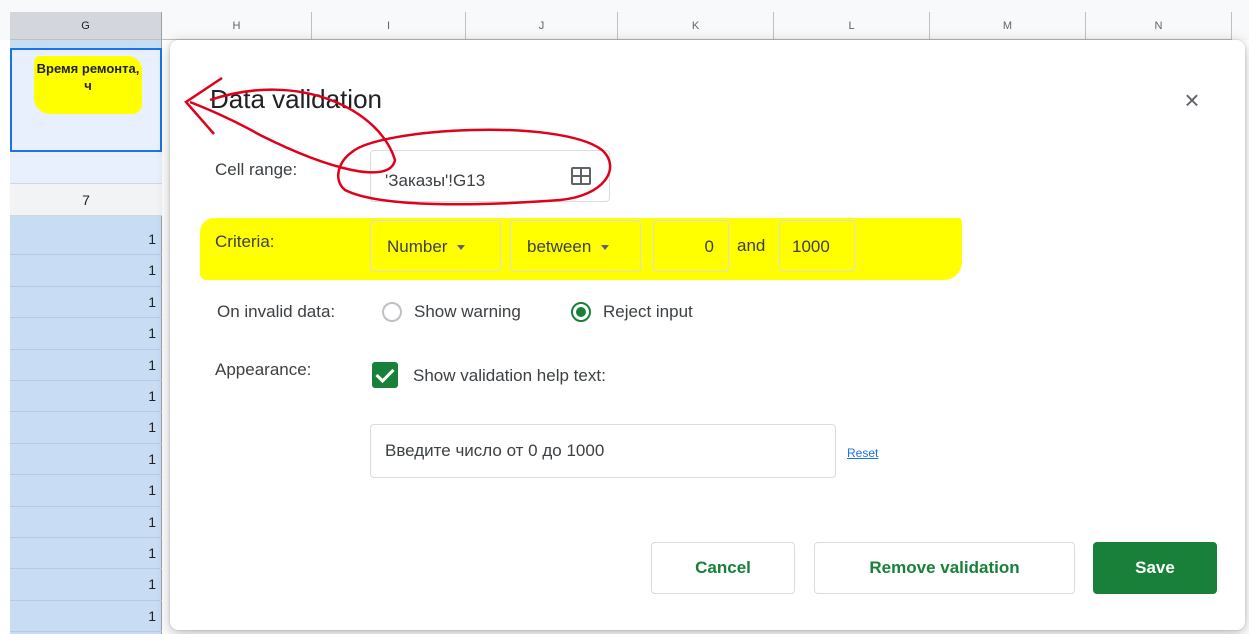  What do you see at coordinates (509, 376) in the screenshot?
I see `show-help-text-label: Show validation help text:` at bounding box center [509, 376].